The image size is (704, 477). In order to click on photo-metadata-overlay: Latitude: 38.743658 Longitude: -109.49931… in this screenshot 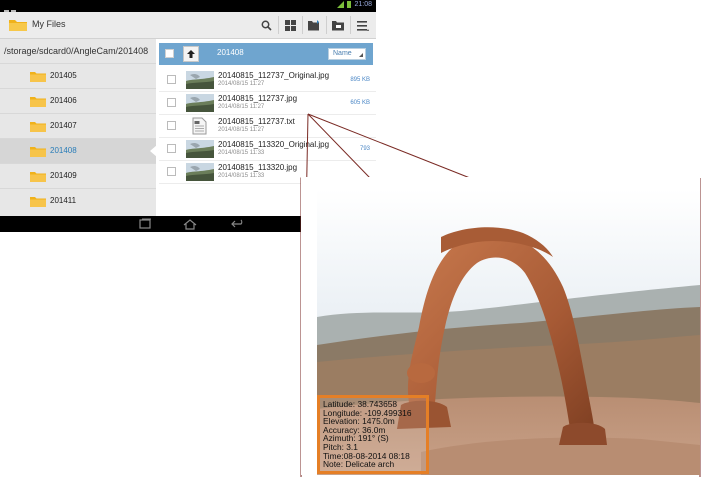, I will do `click(373, 434)`.